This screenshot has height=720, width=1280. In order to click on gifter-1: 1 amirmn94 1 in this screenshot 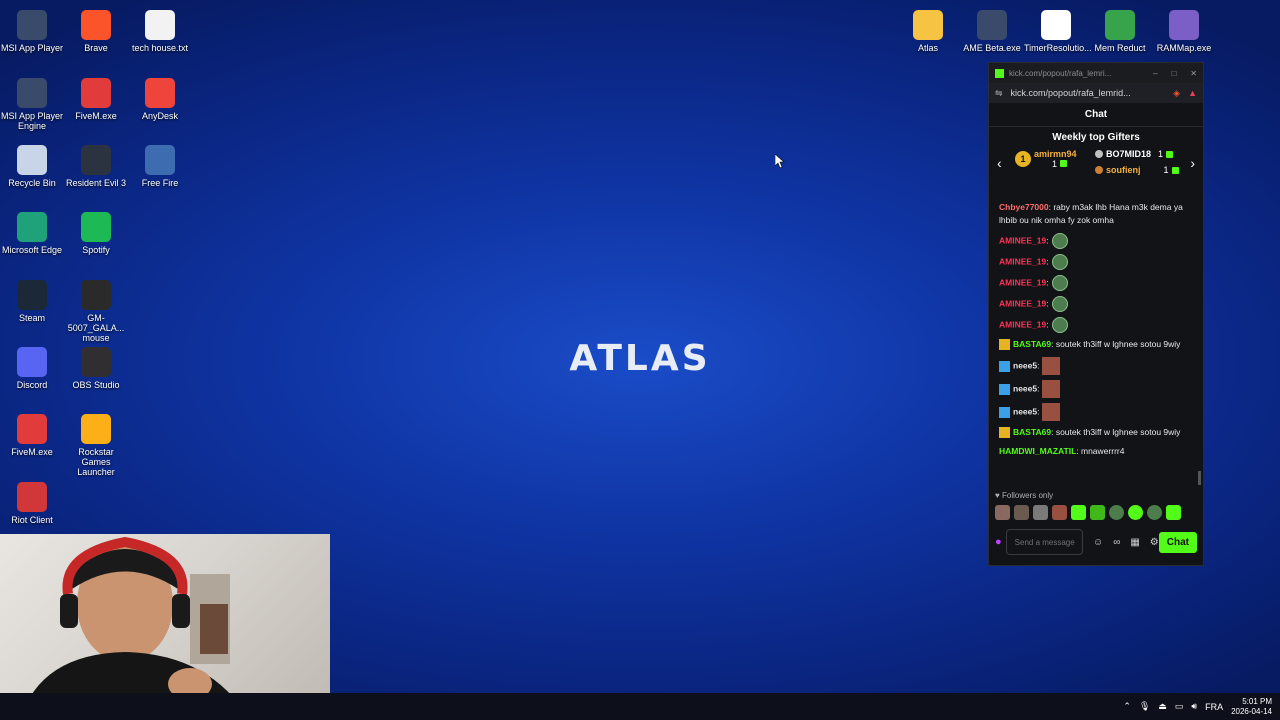, I will do `click(1046, 159)`.